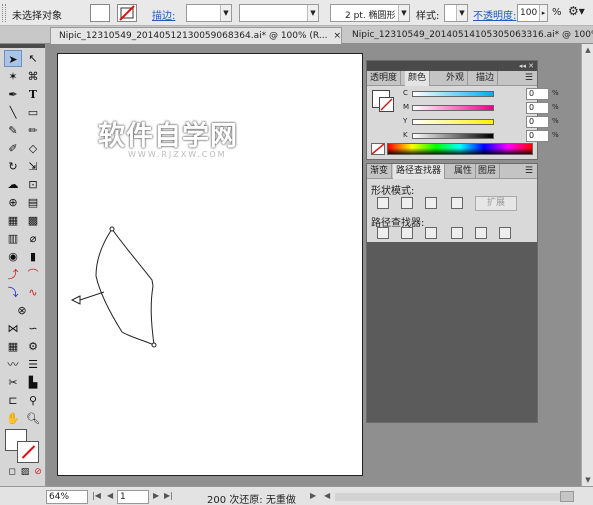  Describe the element at coordinates (33, 256) in the screenshot. I see `column-graph-tool-icon: ▮` at that location.